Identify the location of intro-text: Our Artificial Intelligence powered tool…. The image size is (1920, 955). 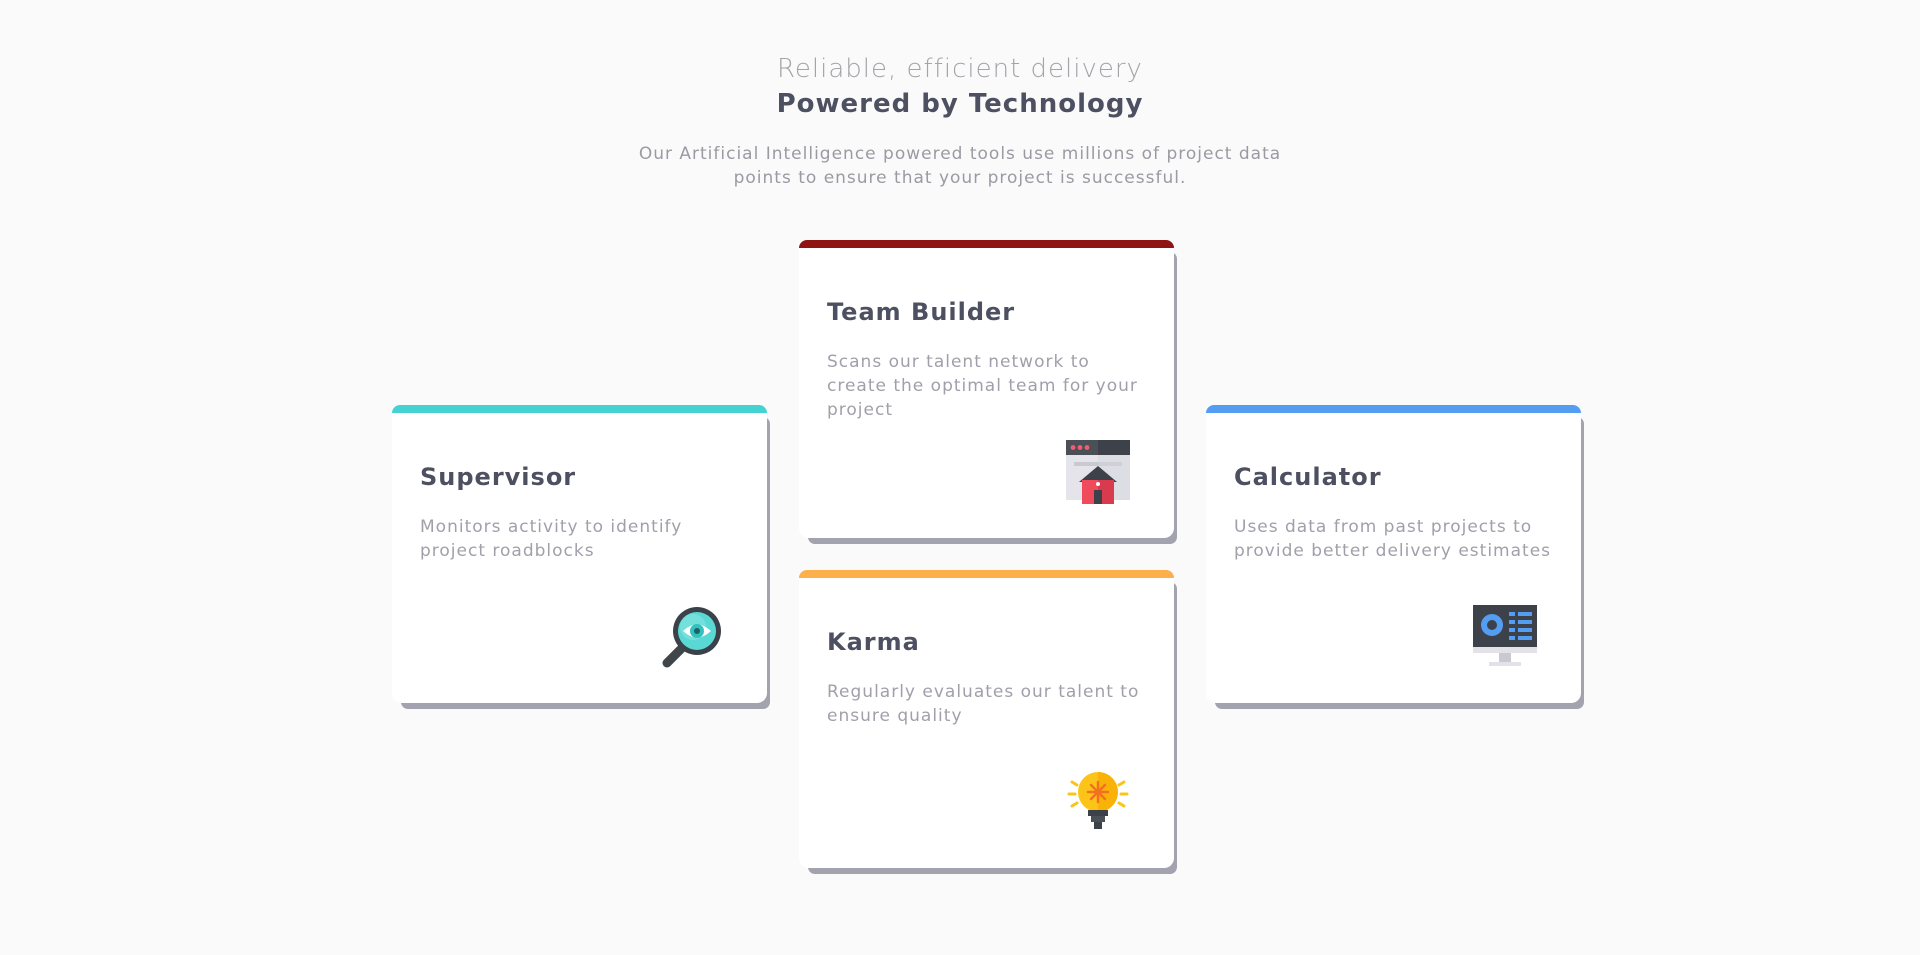
(960, 166).